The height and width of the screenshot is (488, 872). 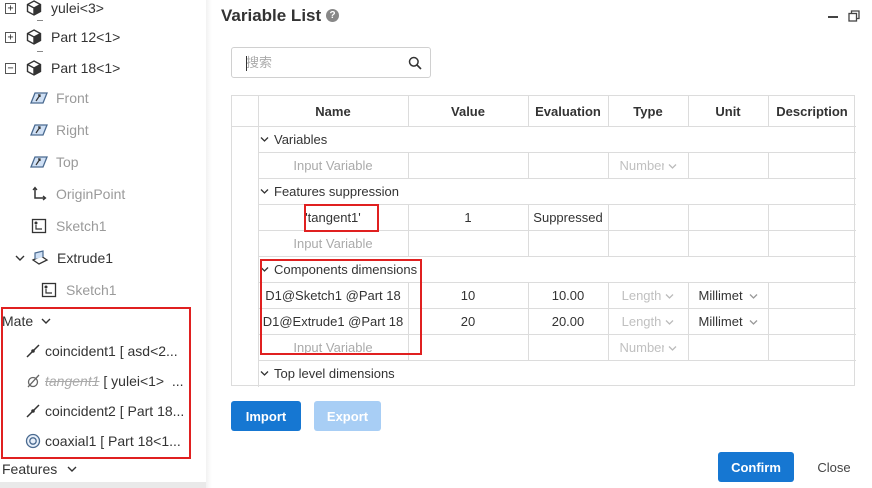 What do you see at coordinates (756, 467) in the screenshot?
I see `confirm-button: Confirm` at bounding box center [756, 467].